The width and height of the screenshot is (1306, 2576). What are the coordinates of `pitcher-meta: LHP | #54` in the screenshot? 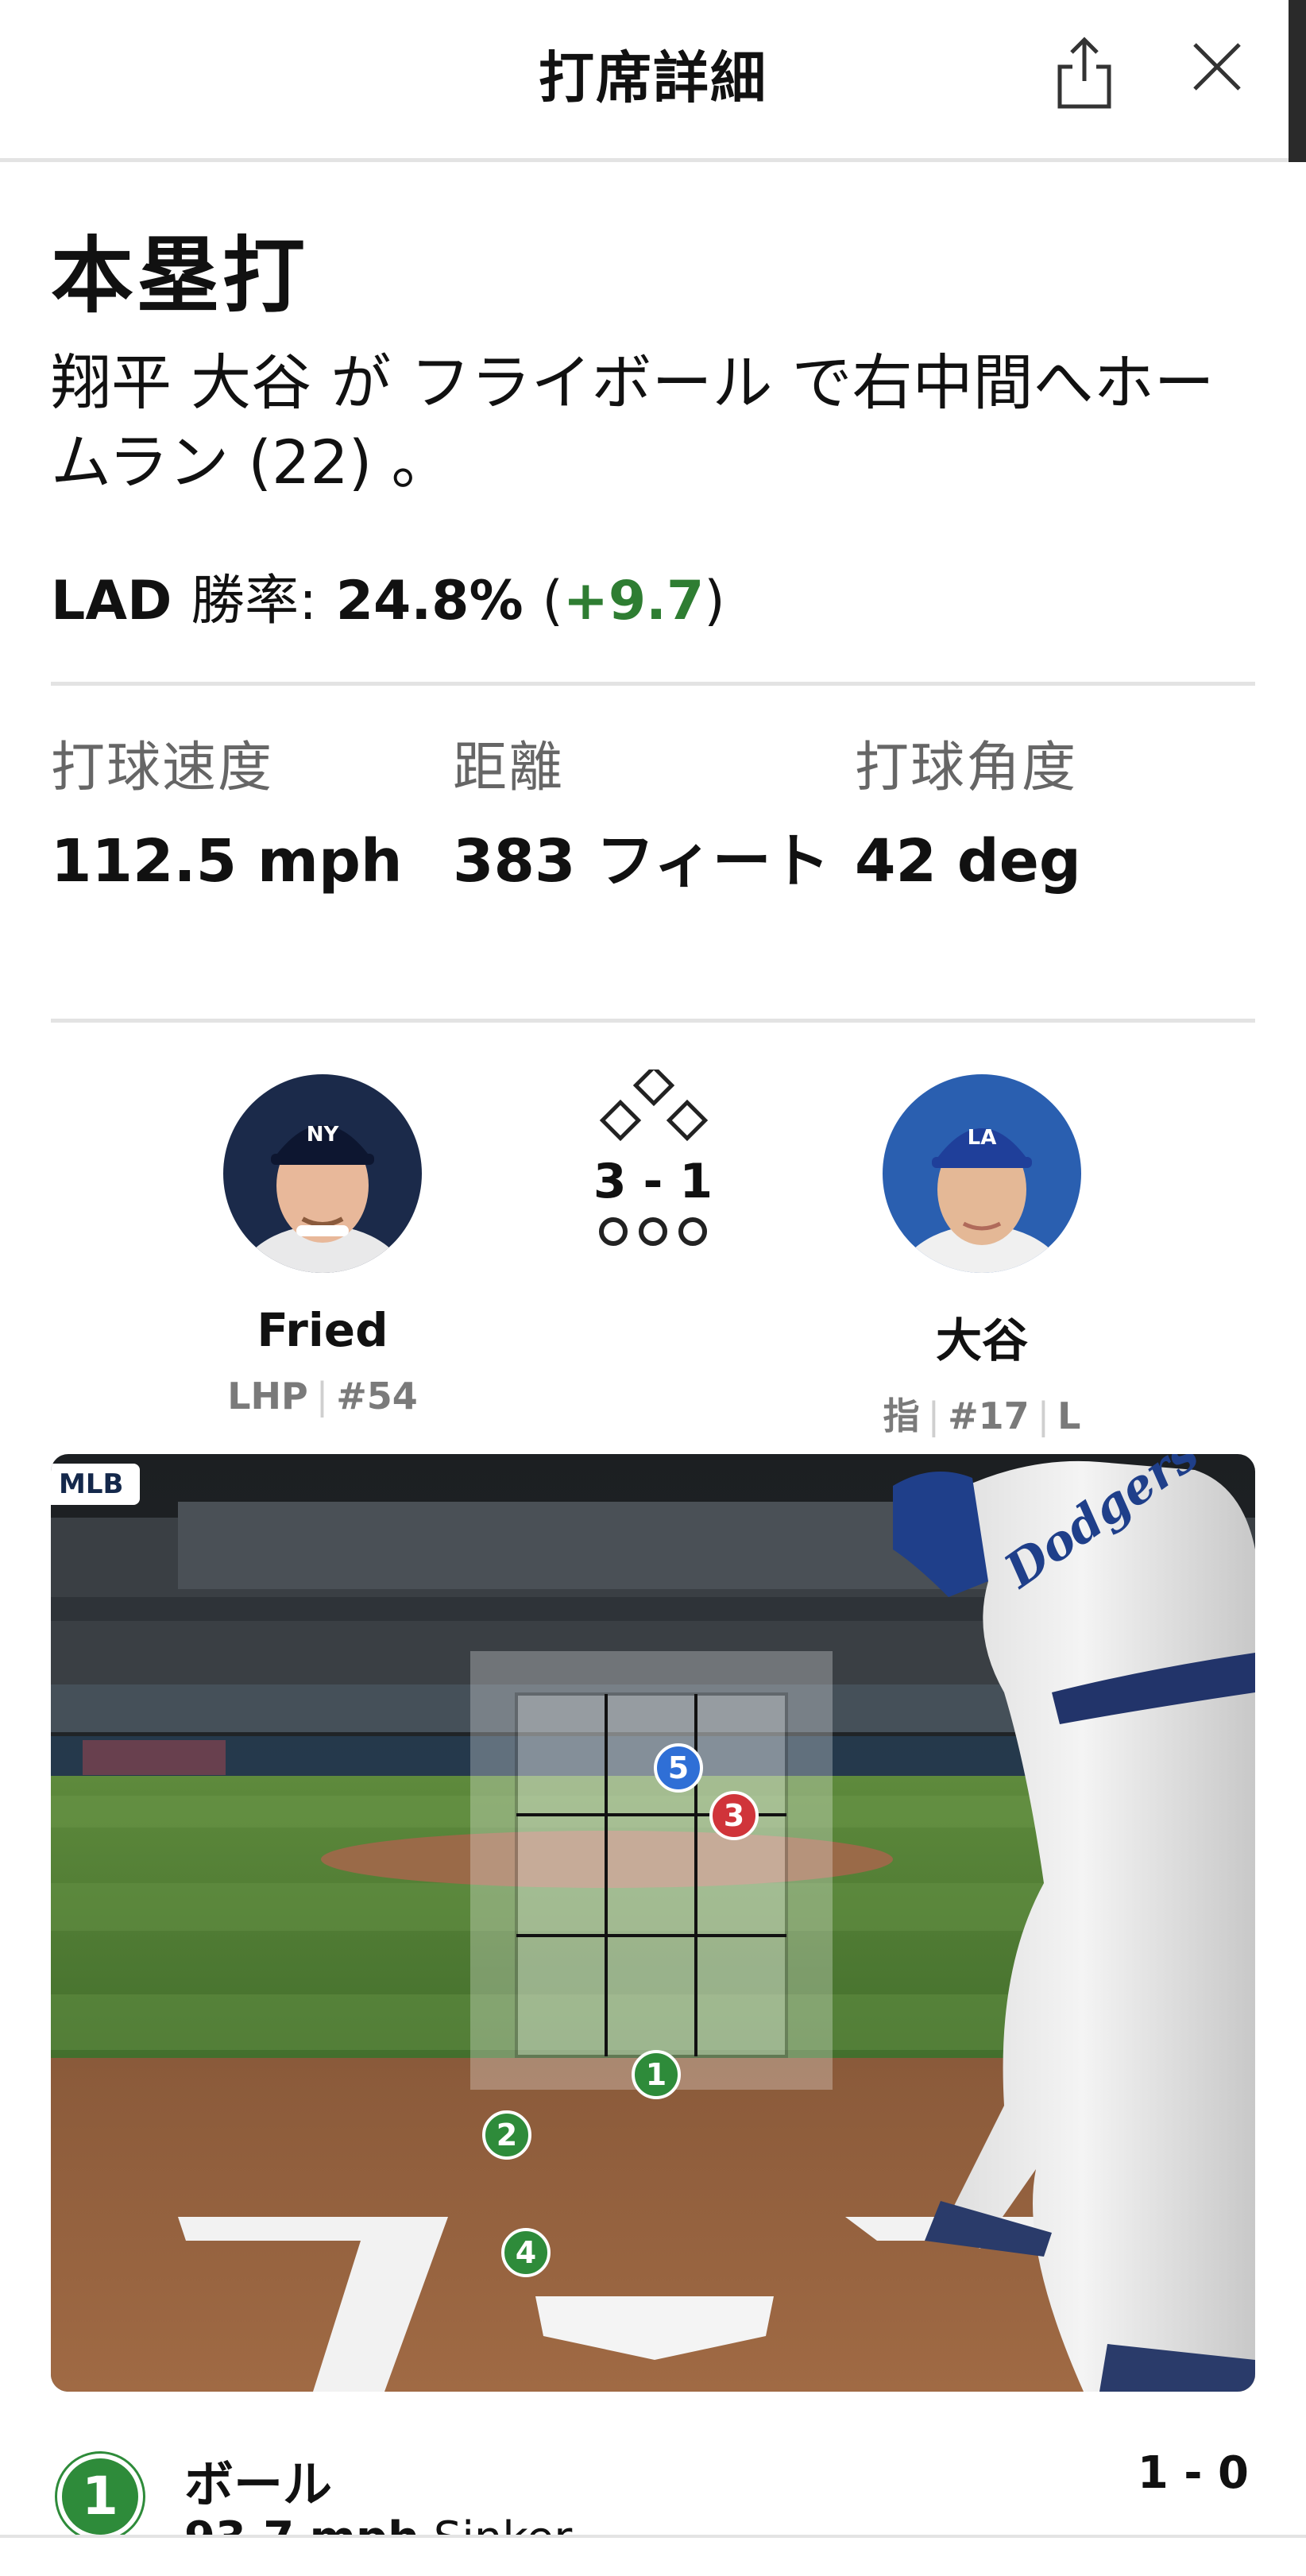 It's located at (322, 1396).